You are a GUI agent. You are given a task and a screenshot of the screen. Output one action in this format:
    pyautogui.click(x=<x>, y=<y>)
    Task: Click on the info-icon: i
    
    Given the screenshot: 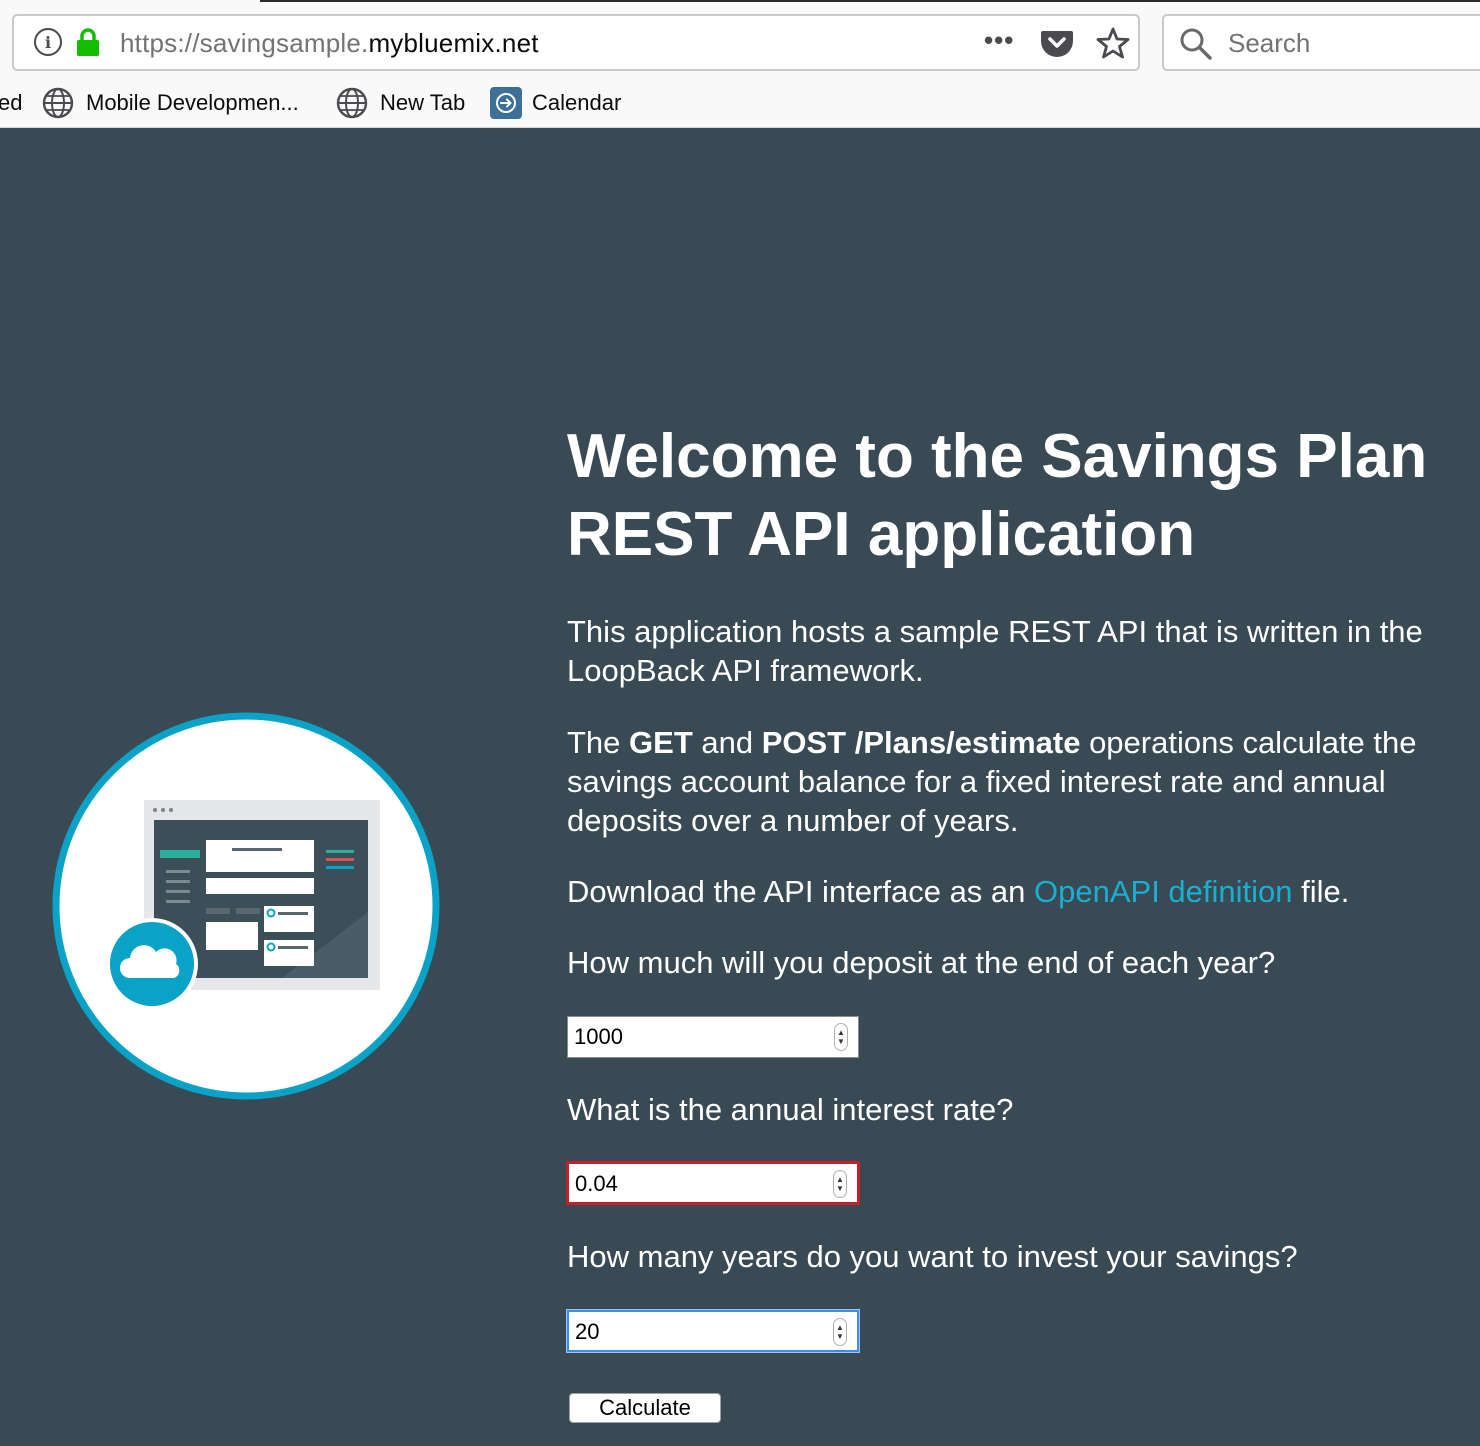 What is the action you would take?
    pyautogui.click(x=48, y=42)
    